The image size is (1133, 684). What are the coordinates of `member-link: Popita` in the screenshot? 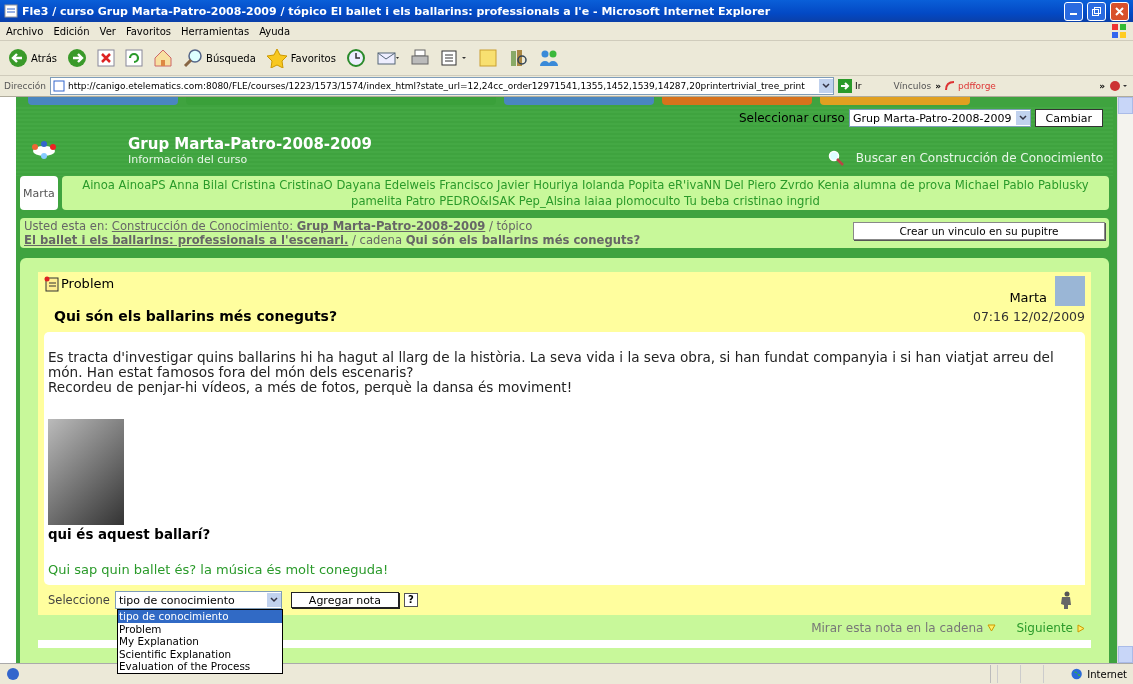 It's located at (646, 185).